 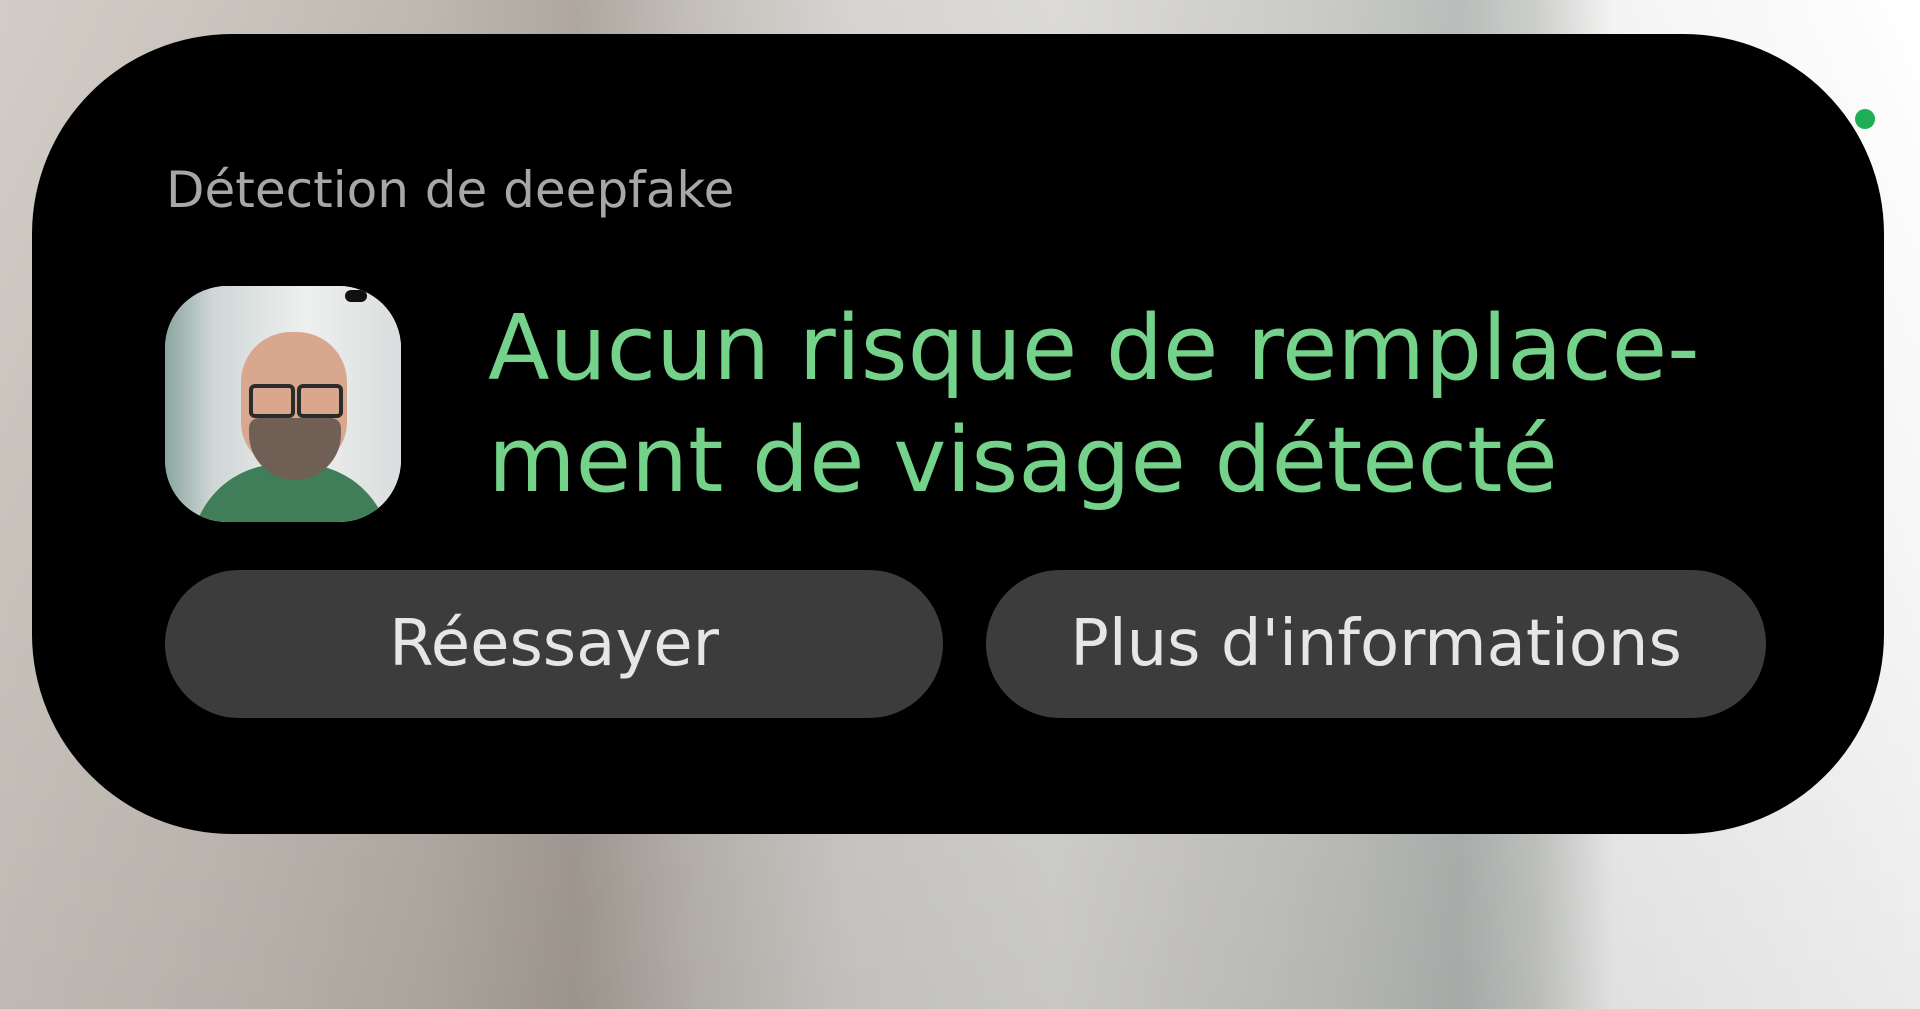 I want to click on camera-cutout-icon, so click(x=356, y=296).